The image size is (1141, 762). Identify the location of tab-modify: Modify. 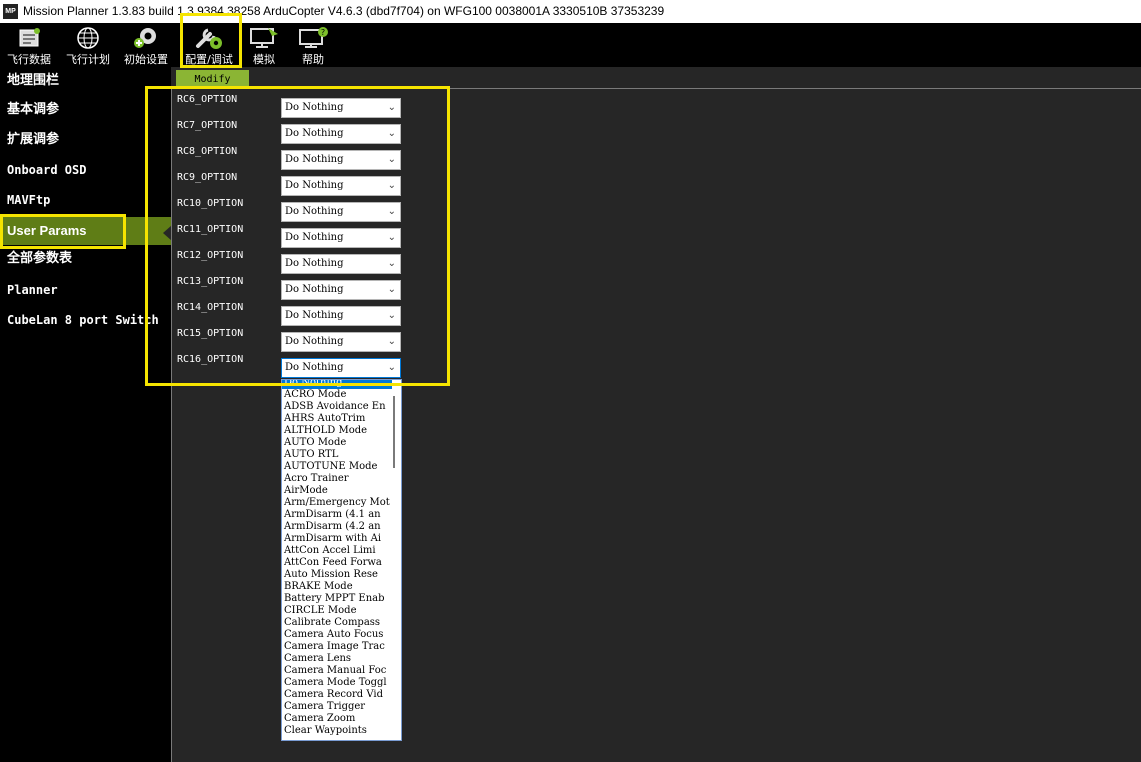
(212, 79).